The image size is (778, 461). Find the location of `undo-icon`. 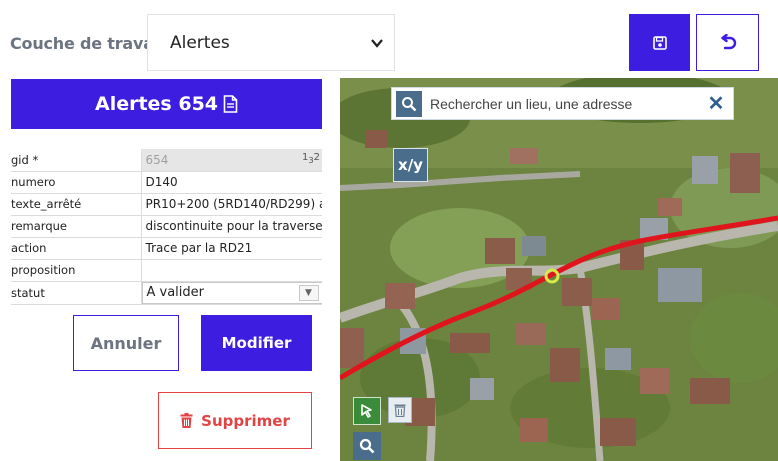

undo-icon is located at coordinates (728, 41).